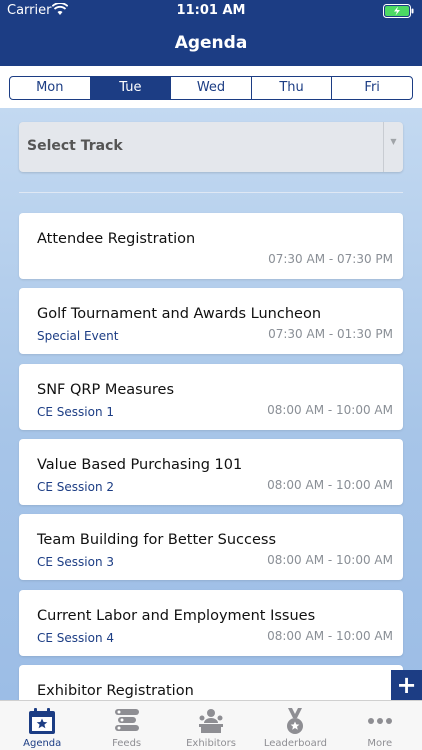  I want to click on page-title: Agenda, so click(211, 43).